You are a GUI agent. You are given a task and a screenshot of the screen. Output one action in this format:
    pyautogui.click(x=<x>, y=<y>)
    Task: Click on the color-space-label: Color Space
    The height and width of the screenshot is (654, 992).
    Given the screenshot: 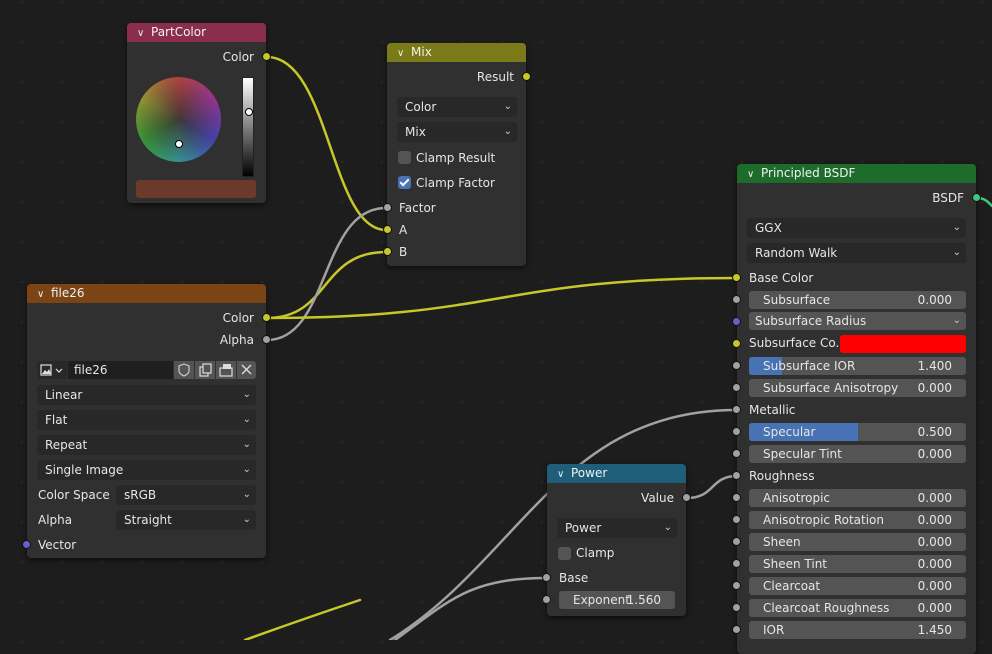 What is the action you would take?
    pyautogui.click(x=74, y=495)
    